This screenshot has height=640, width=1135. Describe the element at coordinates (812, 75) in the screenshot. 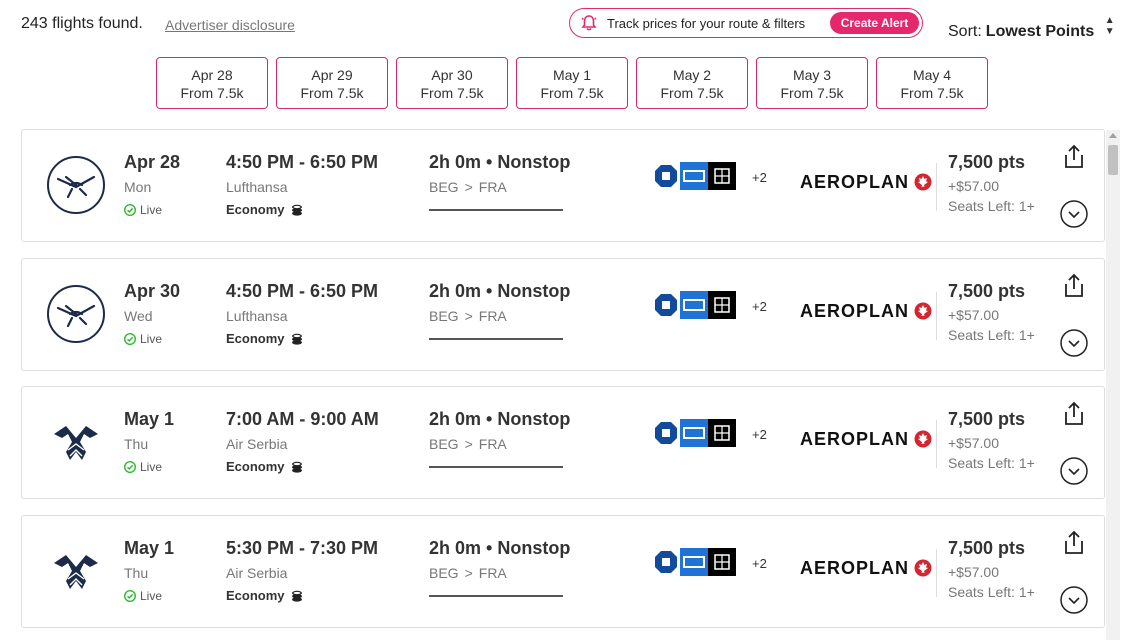

I see `date-tab-date: May 3` at that location.